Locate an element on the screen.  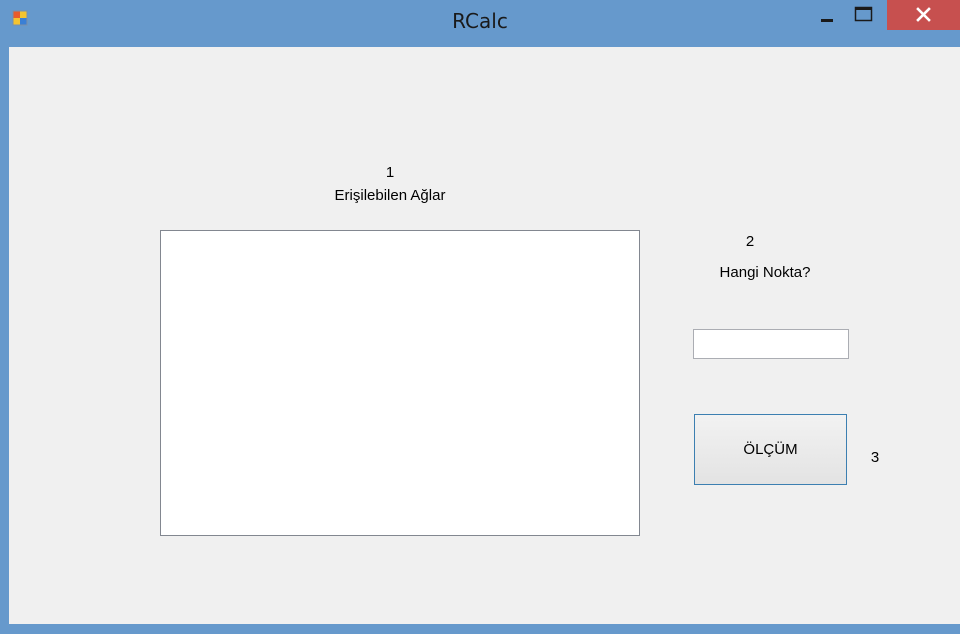
list-section-label: Erişilebilen Ağlar is located at coordinates (390, 195).